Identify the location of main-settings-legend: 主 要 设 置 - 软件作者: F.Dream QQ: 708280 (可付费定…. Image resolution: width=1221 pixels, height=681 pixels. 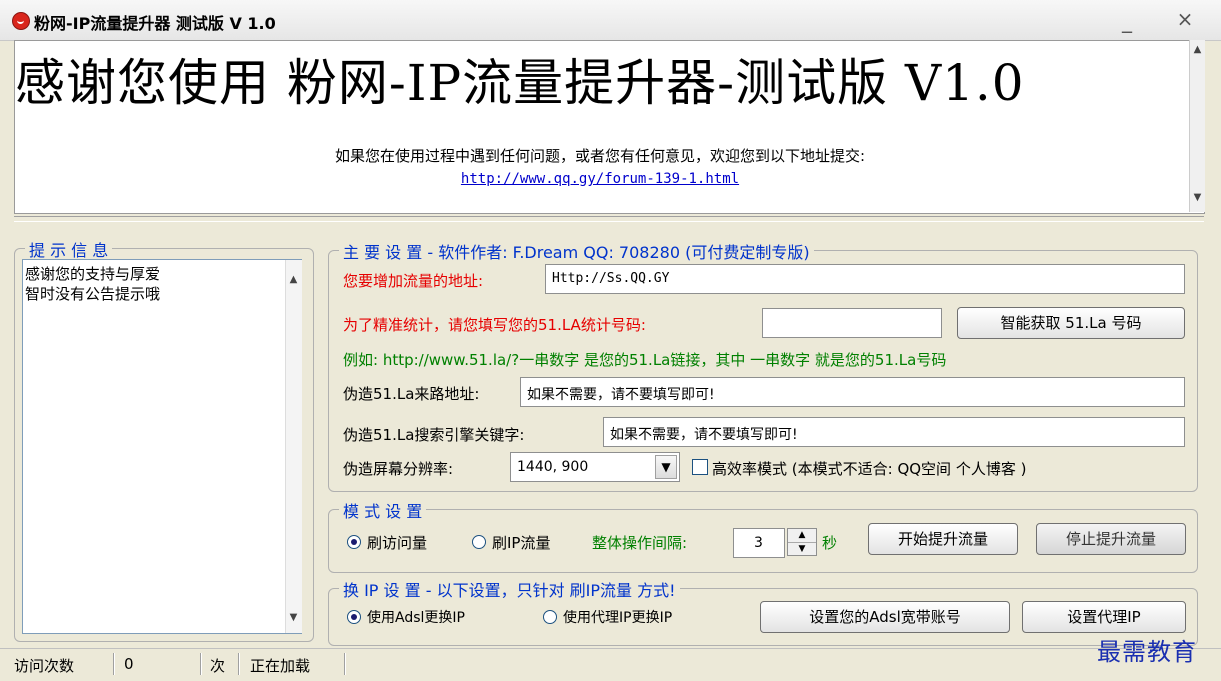
(576, 251).